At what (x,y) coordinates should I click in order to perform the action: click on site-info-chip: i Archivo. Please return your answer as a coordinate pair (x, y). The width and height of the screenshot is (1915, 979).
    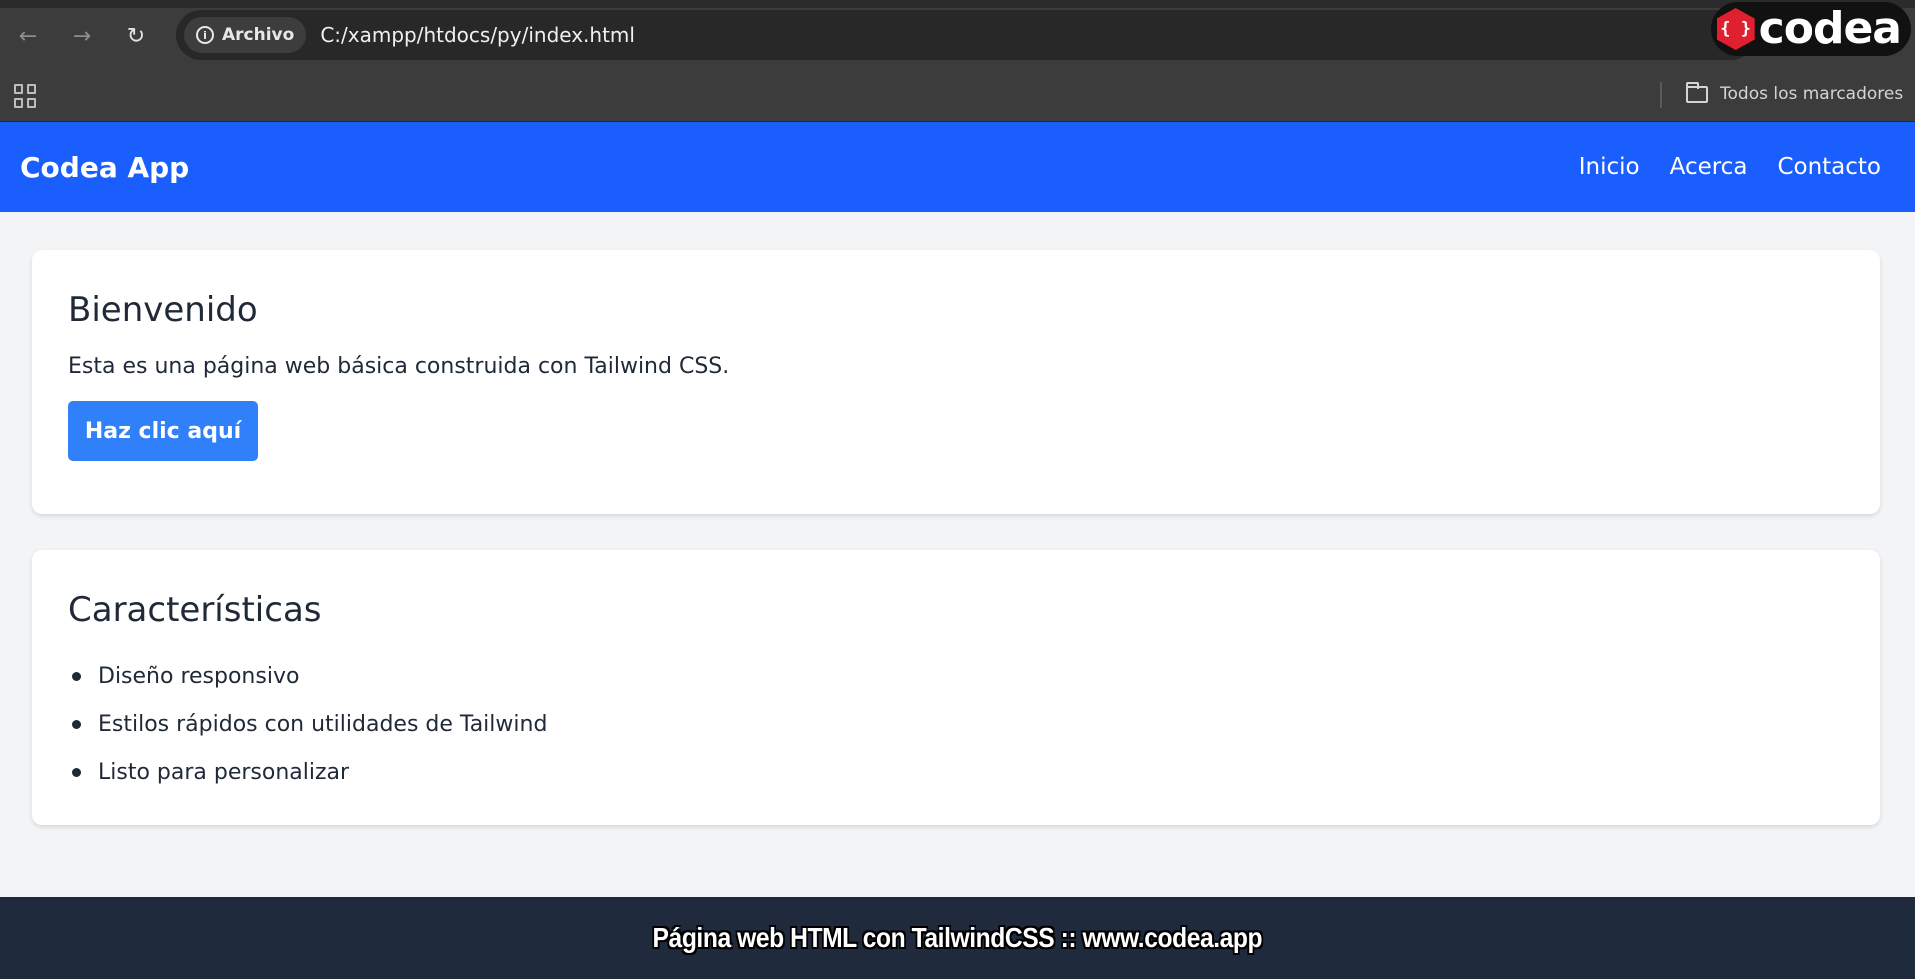
    Looking at the image, I should click on (245, 35).